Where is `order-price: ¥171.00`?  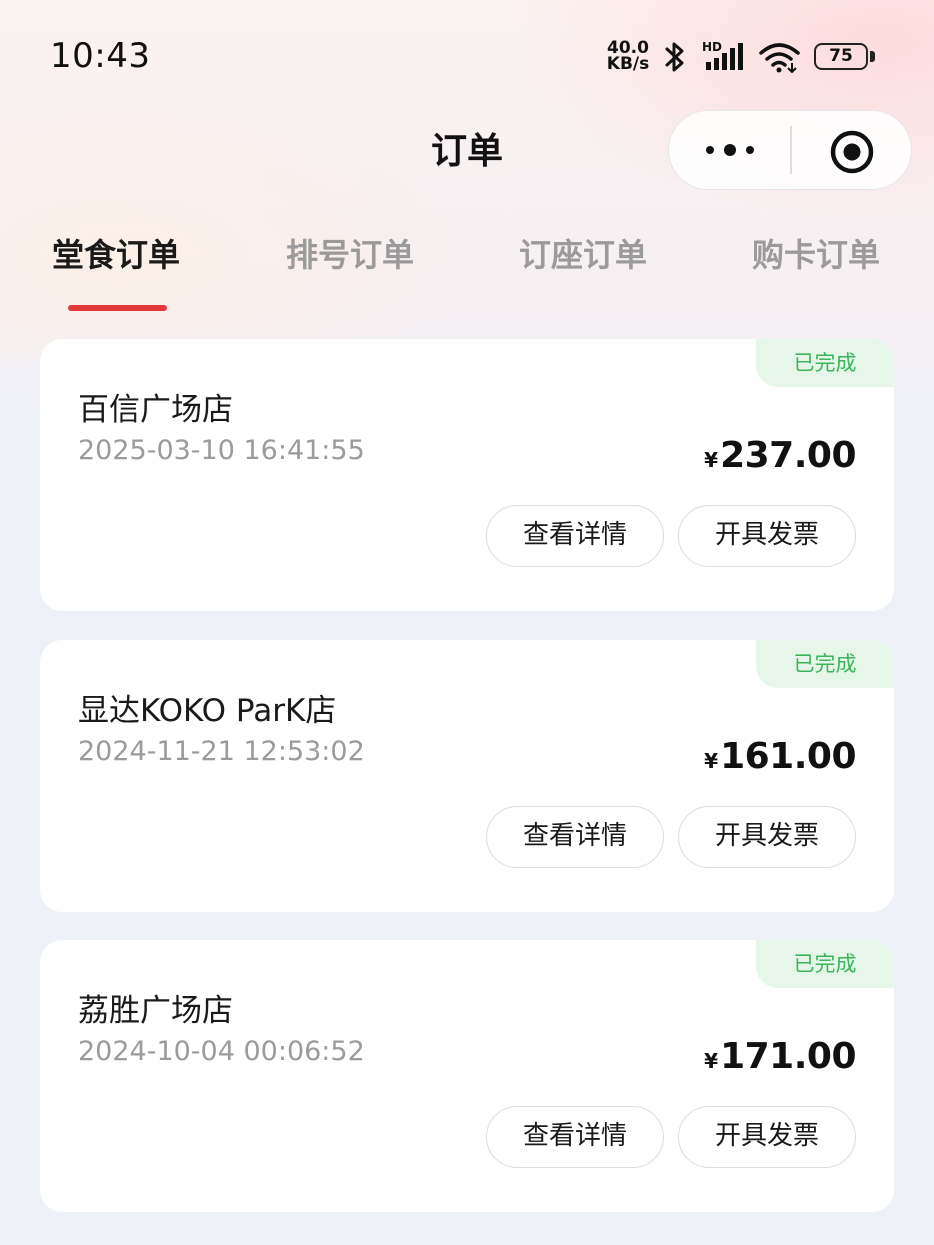
order-price: ¥171.00 is located at coordinates (780, 1056).